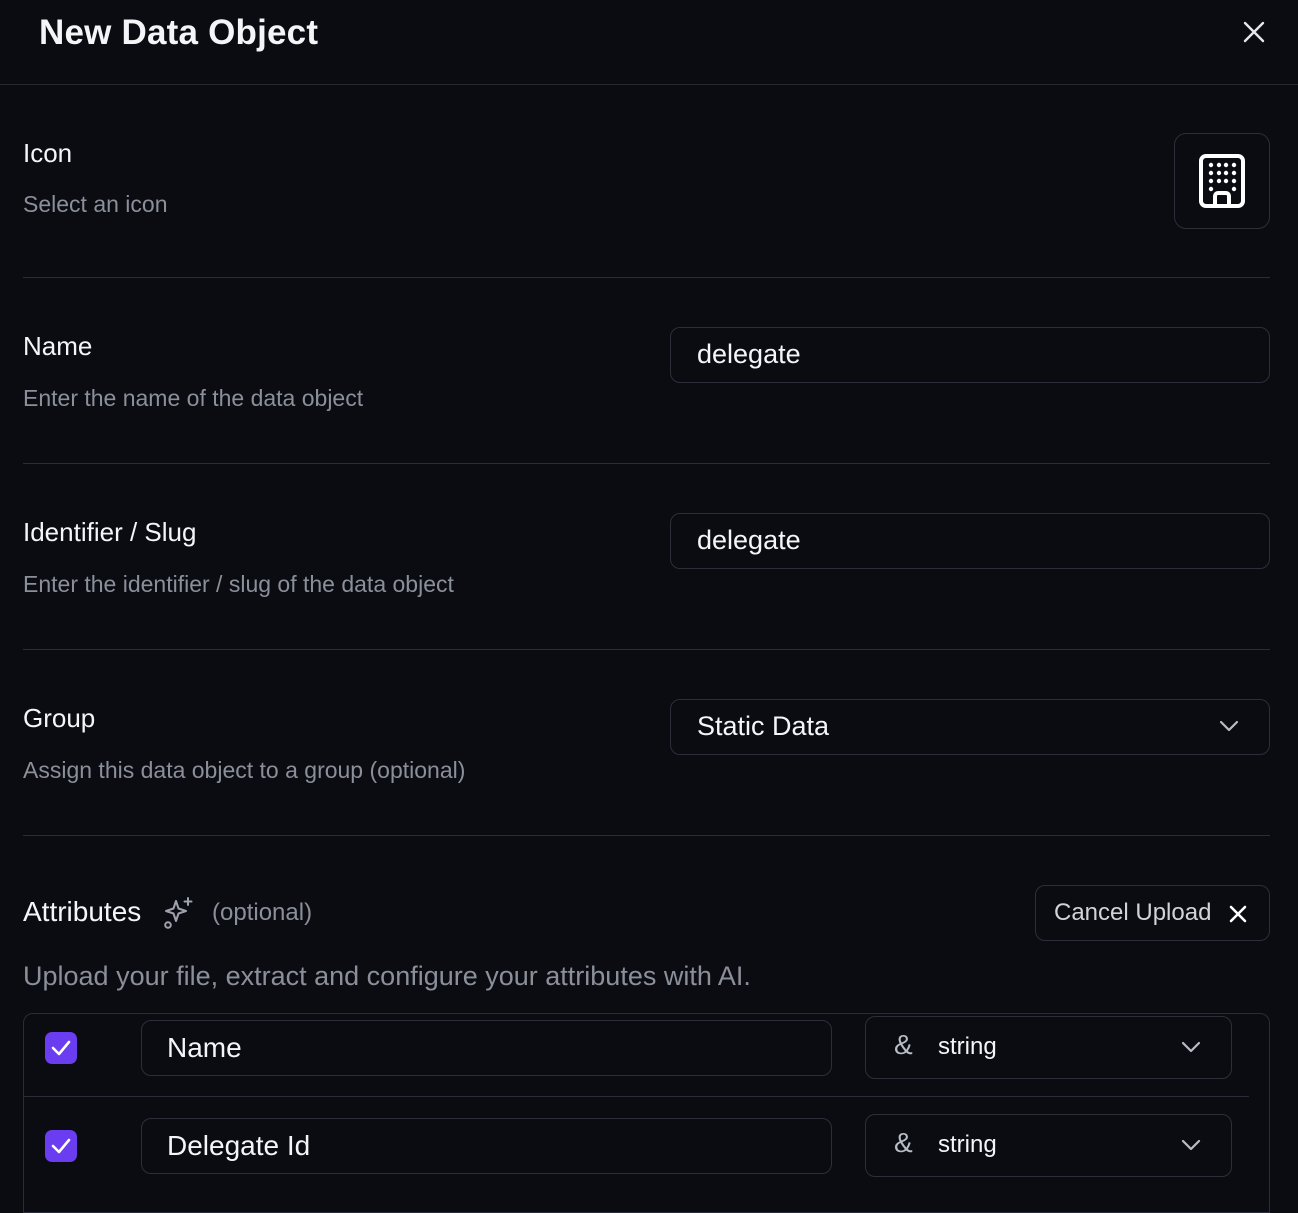 The height and width of the screenshot is (1213, 1298). Describe the element at coordinates (649, 42) in the screenshot. I see `dialog-header: New Data Object` at that location.